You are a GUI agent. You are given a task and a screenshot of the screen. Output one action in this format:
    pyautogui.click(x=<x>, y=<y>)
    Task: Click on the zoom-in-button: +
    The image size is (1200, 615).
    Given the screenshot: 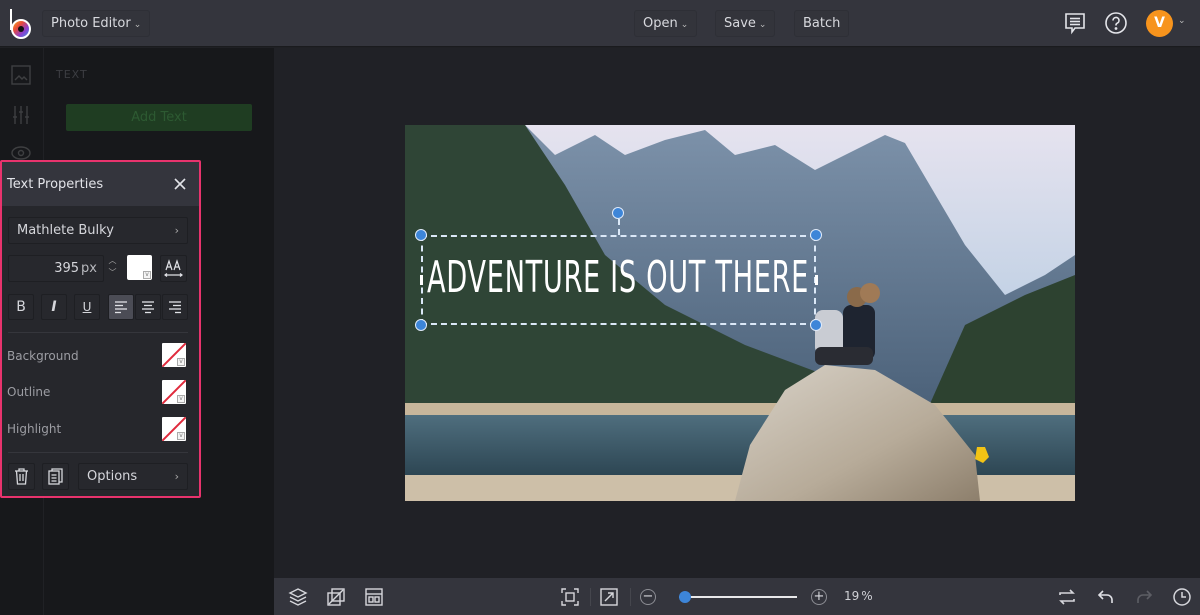 What is the action you would take?
    pyautogui.click(x=819, y=597)
    